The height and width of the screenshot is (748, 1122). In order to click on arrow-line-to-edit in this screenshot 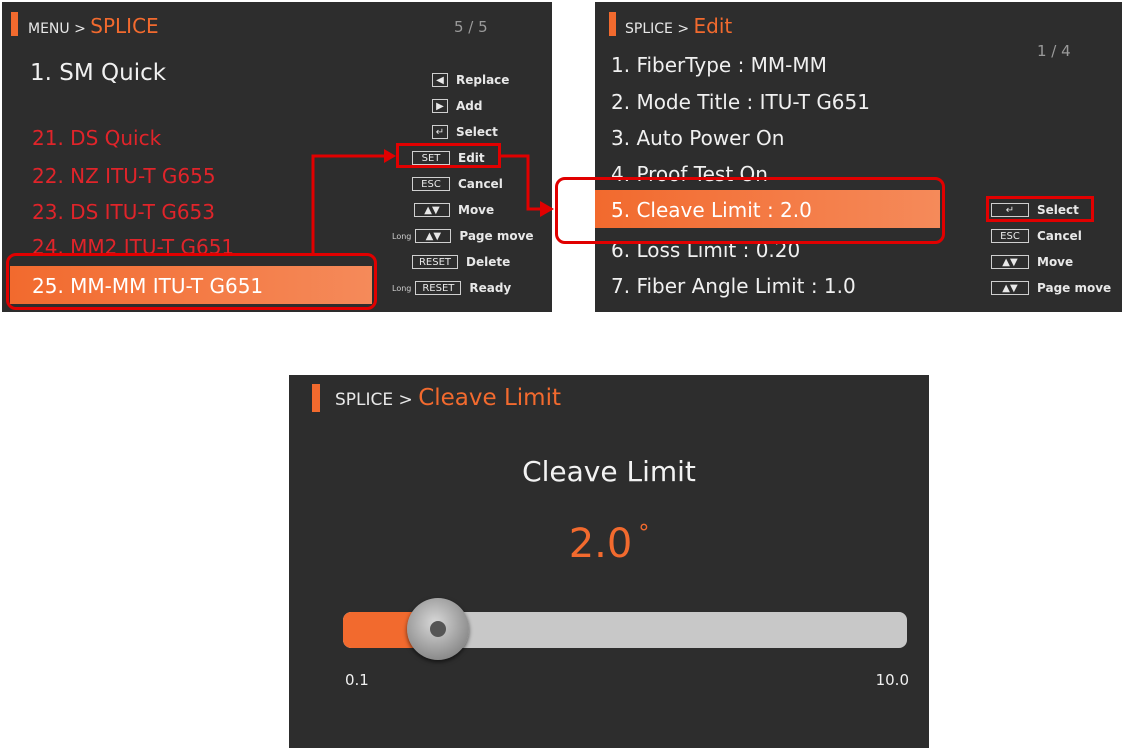, I will do `click(348, 203)`.